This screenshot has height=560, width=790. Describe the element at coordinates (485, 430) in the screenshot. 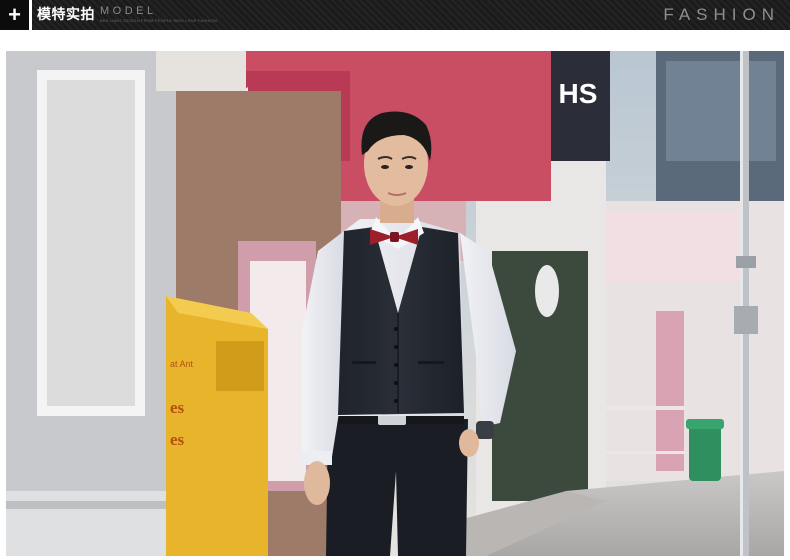

I see `watch-icon` at that location.